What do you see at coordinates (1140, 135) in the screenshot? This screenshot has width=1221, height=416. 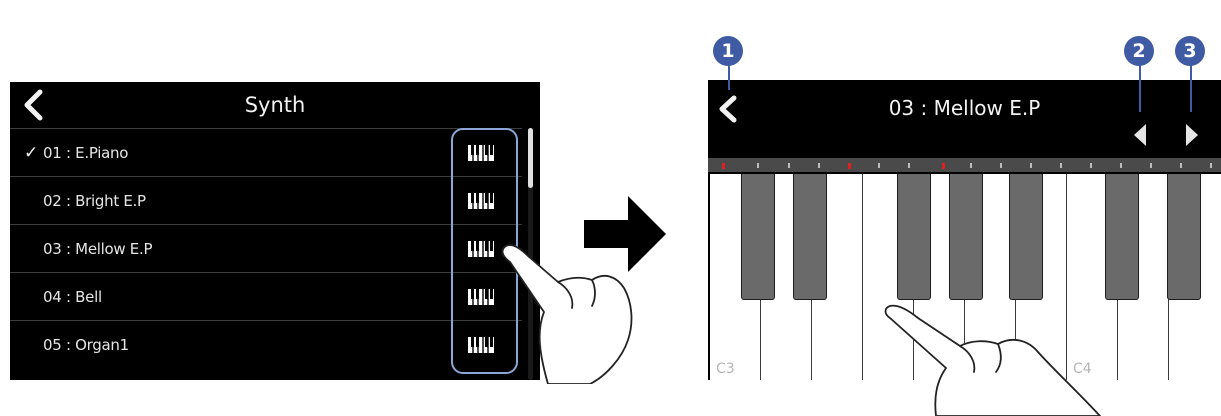 I see `triangle-left-icon` at bounding box center [1140, 135].